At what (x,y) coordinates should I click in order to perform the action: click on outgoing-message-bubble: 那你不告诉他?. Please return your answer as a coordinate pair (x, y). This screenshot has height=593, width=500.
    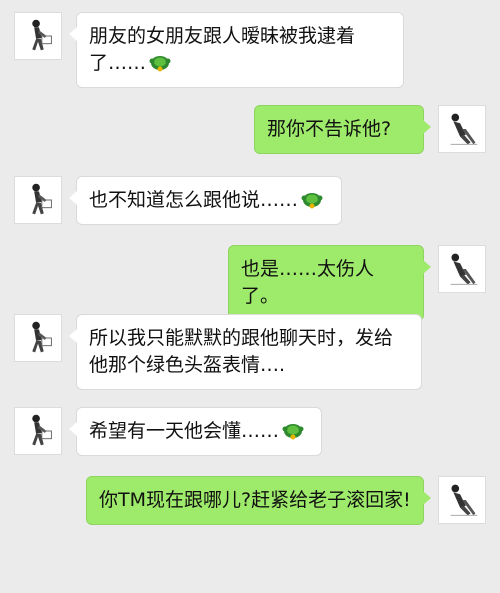
    Looking at the image, I should click on (342, 129).